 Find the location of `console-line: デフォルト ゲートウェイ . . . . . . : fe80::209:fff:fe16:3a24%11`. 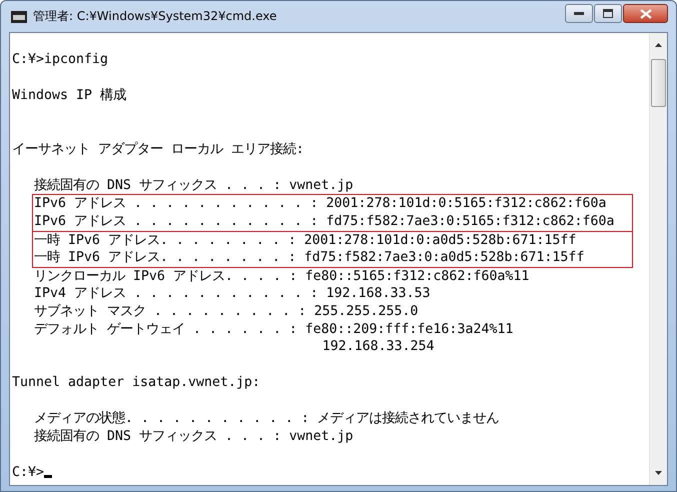

console-line: デフォルト ゲートウェイ . . . . . . : fe80::209:fff:fe16:3a24%11 is located at coordinates (274, 329).